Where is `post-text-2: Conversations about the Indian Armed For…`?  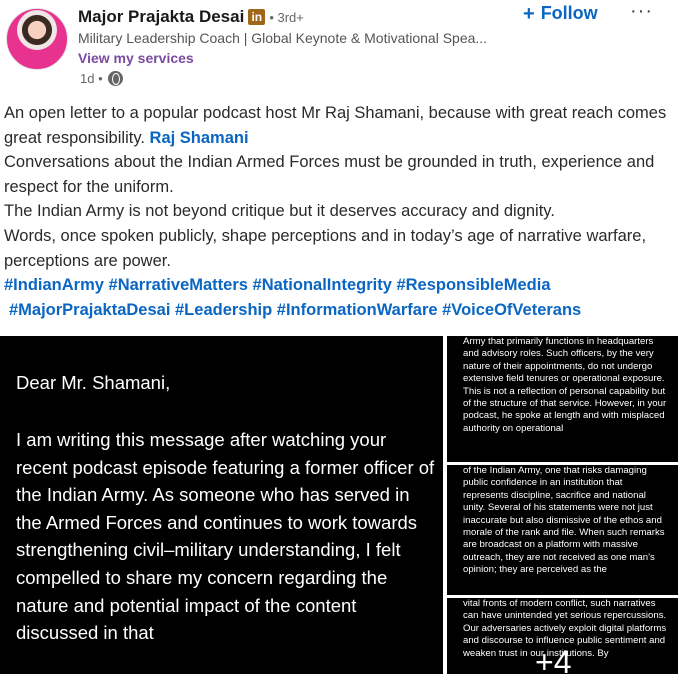
post-text-2: Conversations about the Indian Armed For… is located at coordinates (329, 174).